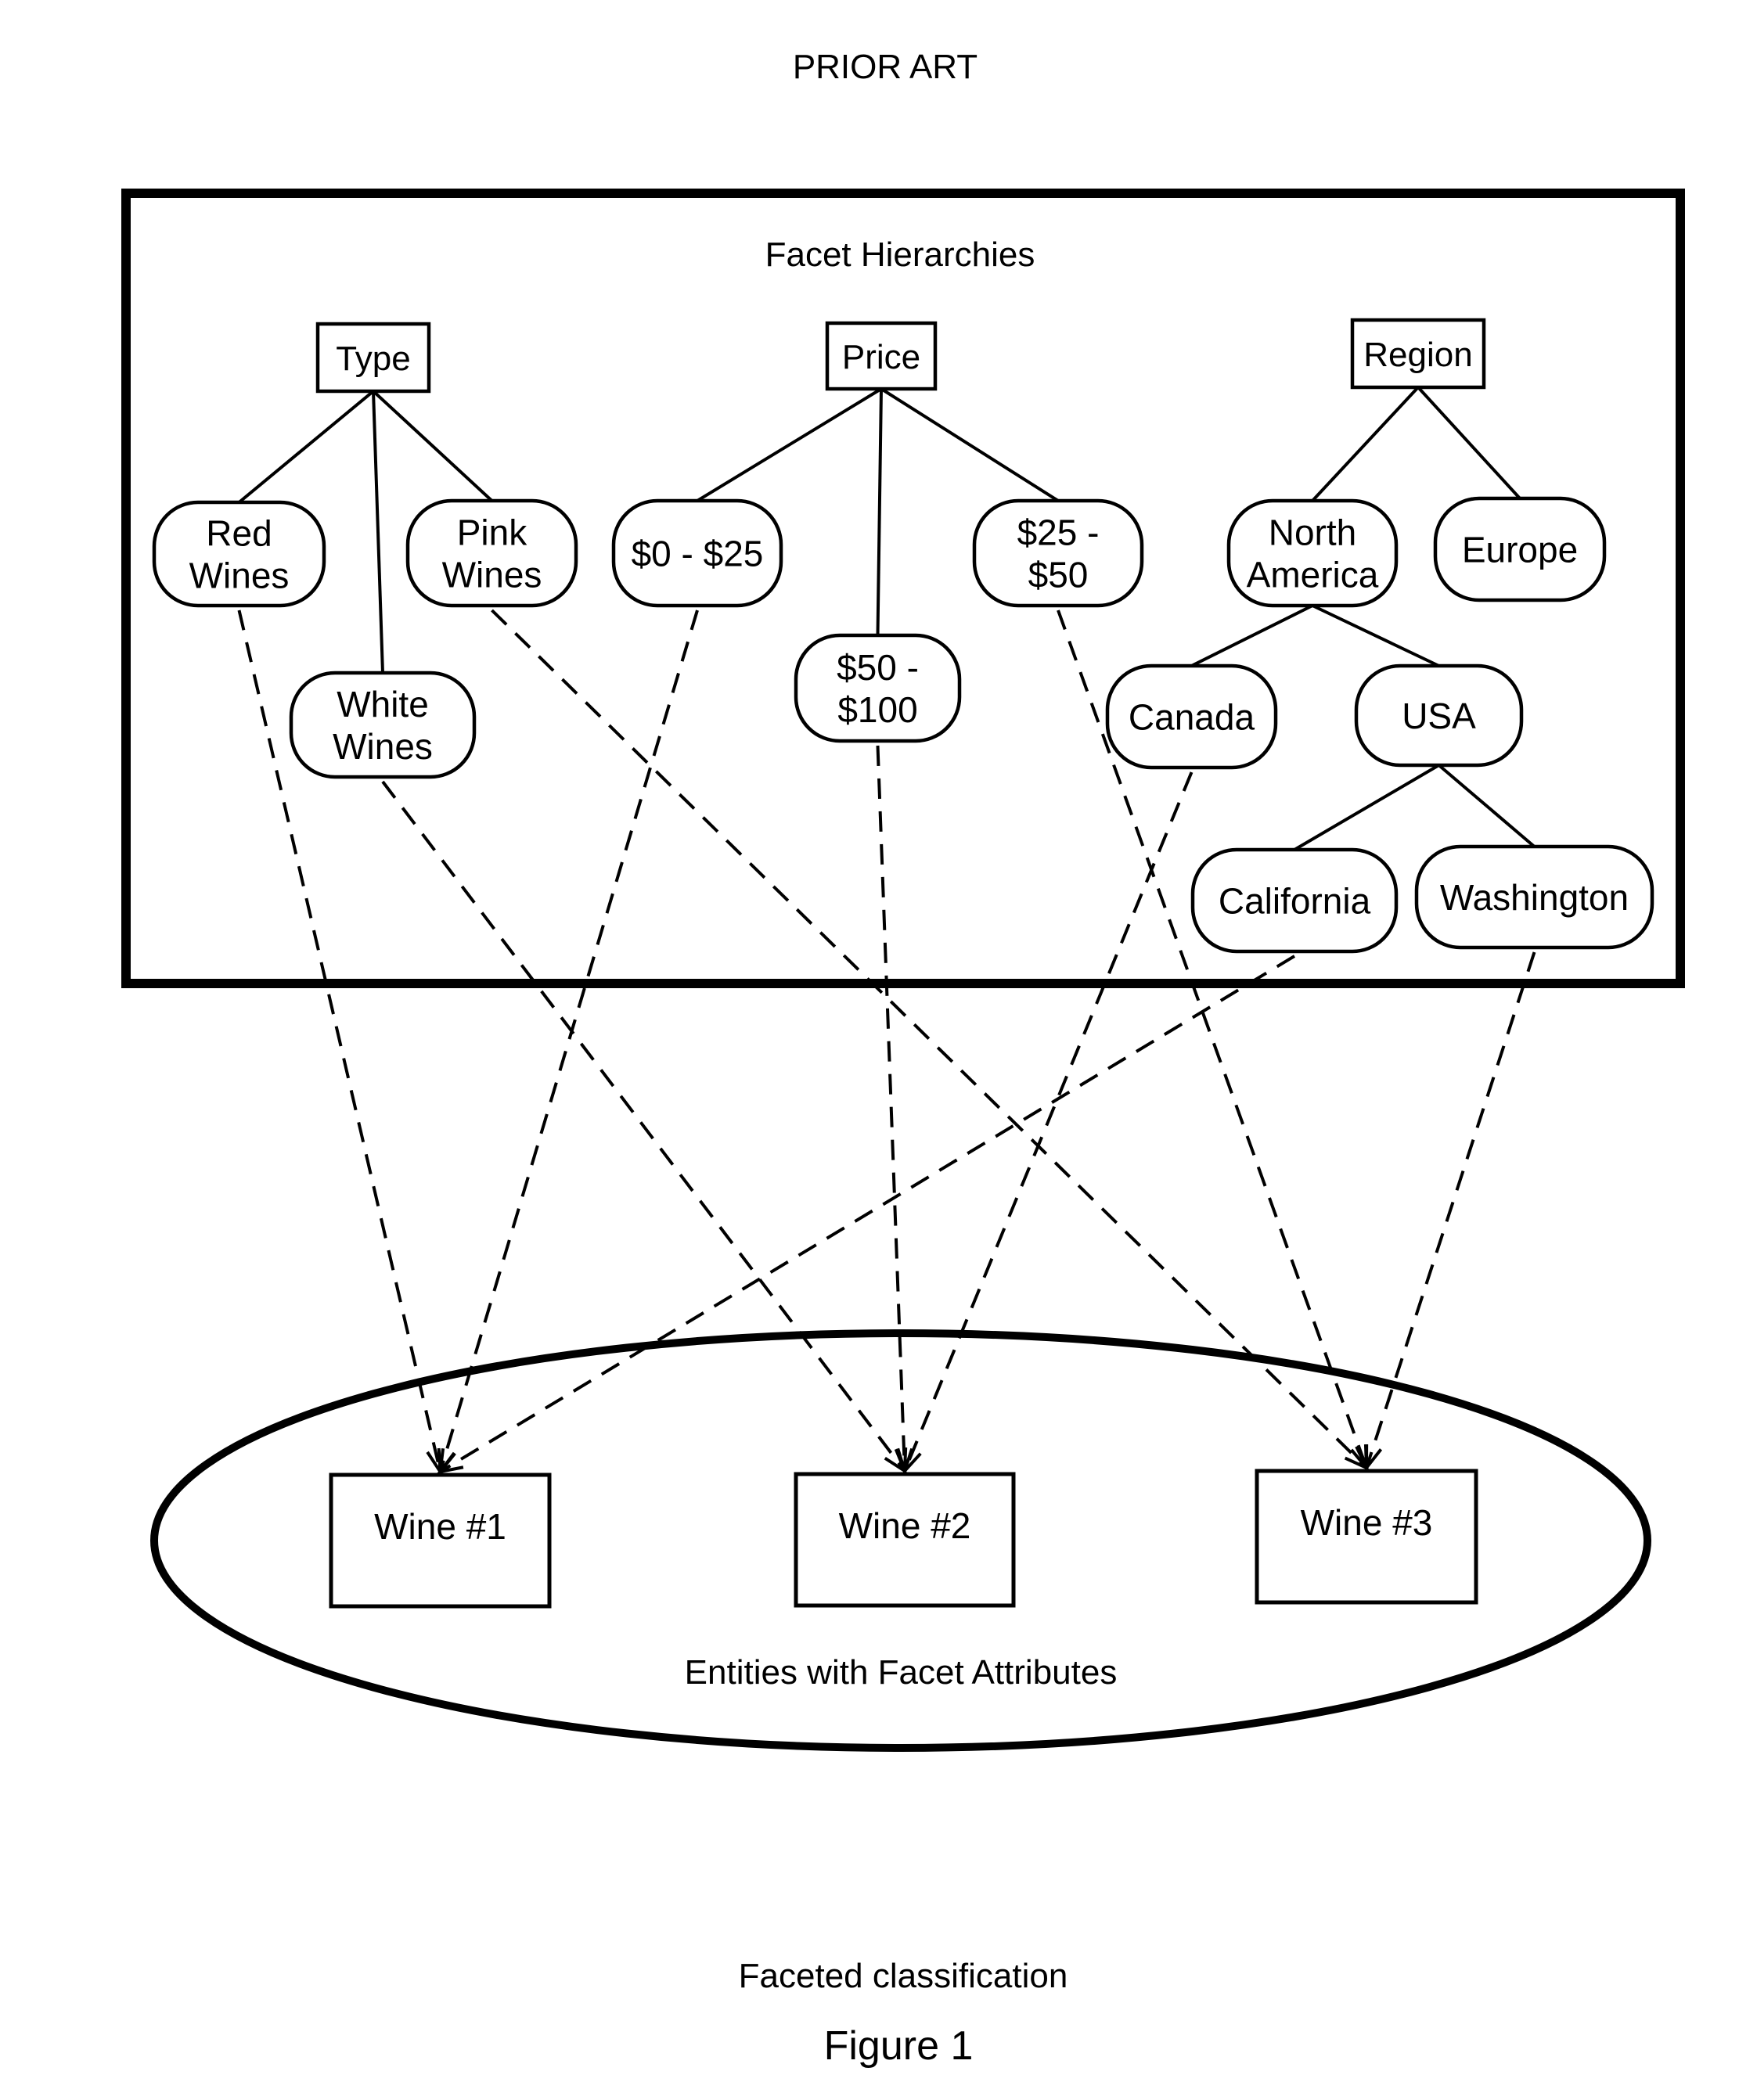  What do you see at coordinates (1449, 1212) in the screenshot?
I see `classification-edge-washington-wine3` at bounding box center [1449, 1212].